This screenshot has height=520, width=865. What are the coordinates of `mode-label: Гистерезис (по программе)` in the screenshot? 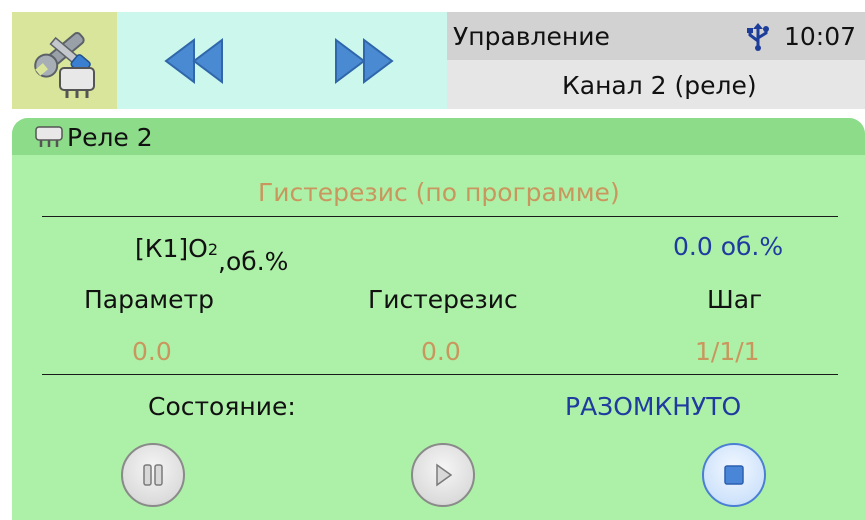 It's located at (439, 192).